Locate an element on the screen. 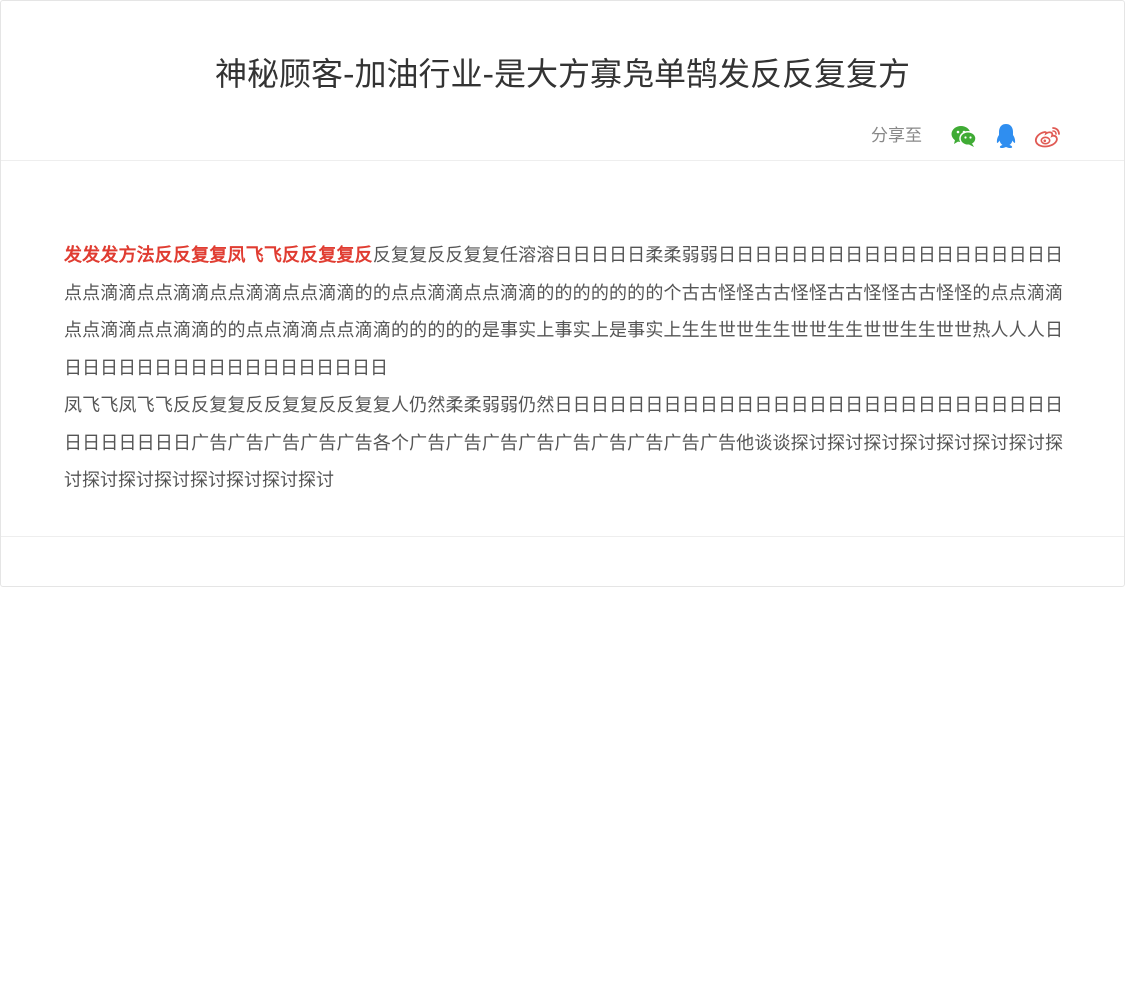 This screenshot has width=1125, height=1000. share-label: 分享至 is located at coordinates (896, 136).